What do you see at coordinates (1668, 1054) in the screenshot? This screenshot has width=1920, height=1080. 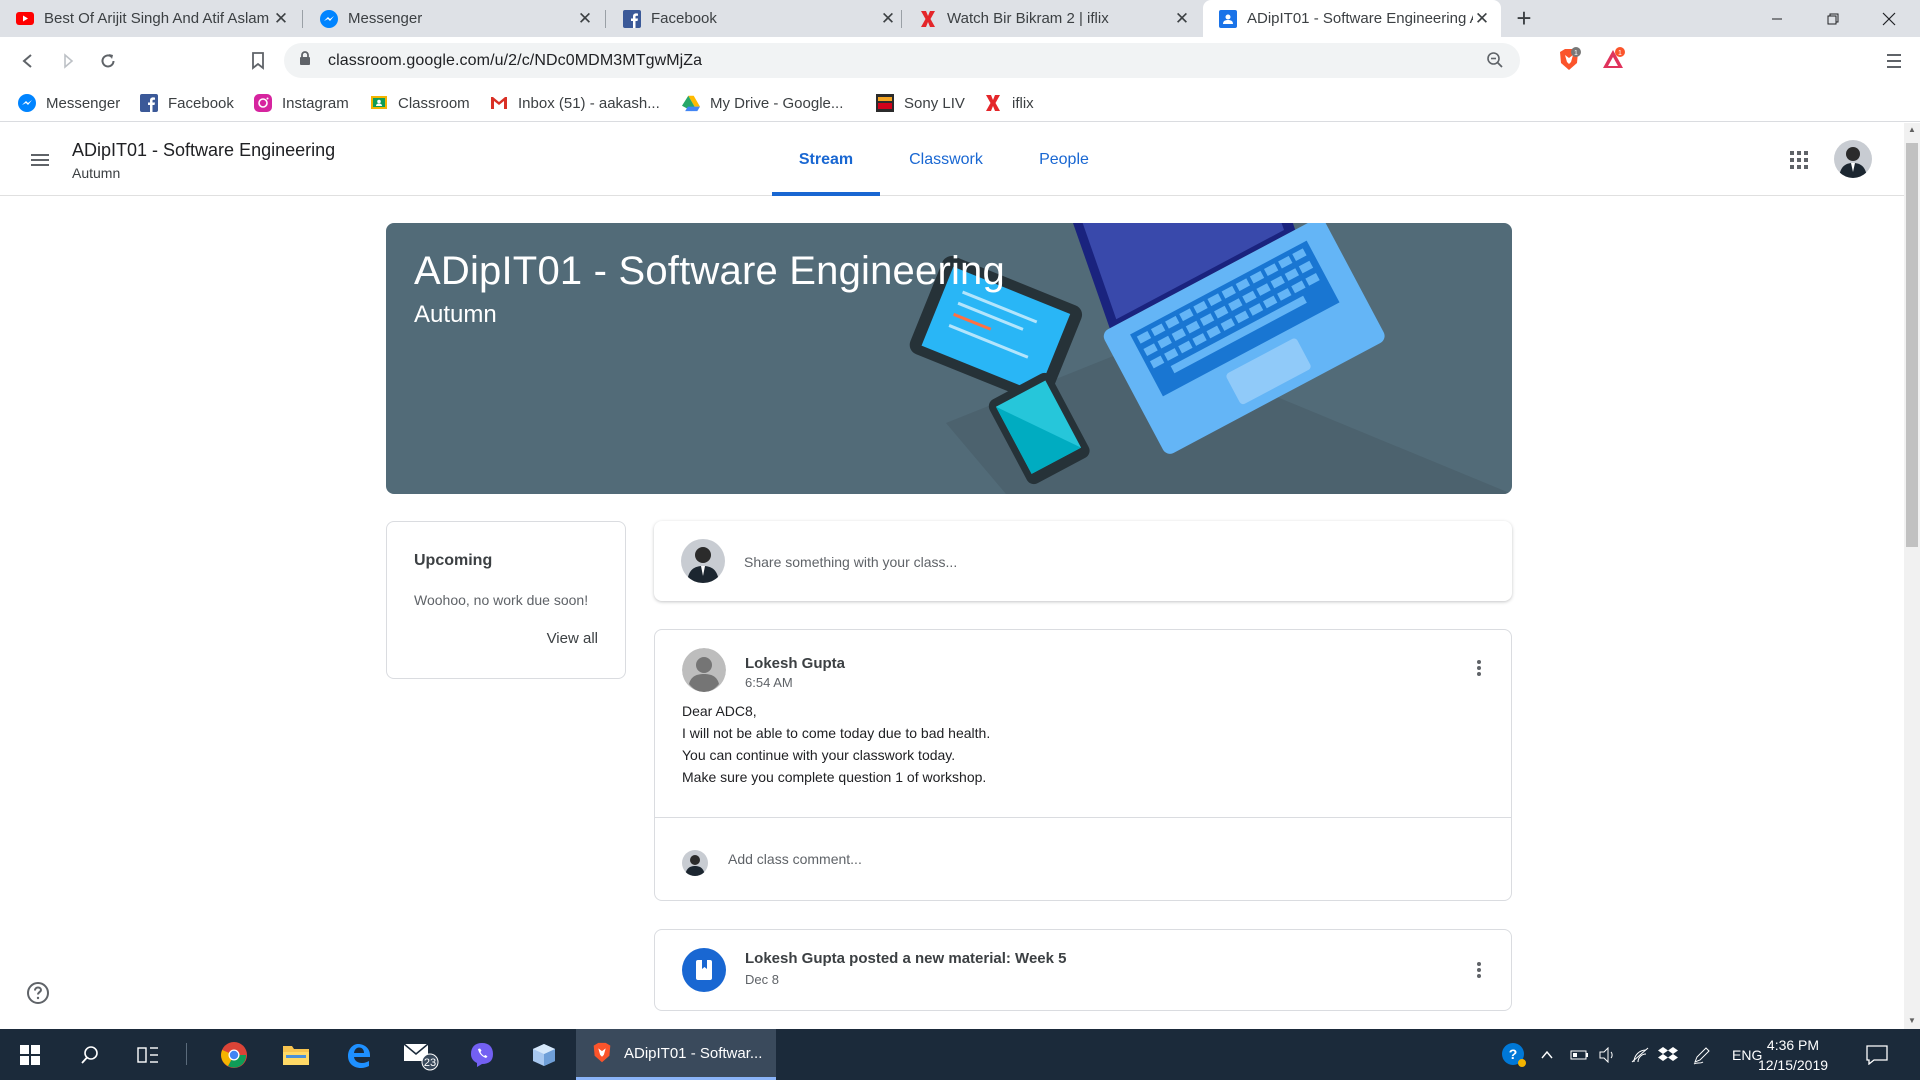 I see `dropbox-icon` at bounding box center [1668, 1054].